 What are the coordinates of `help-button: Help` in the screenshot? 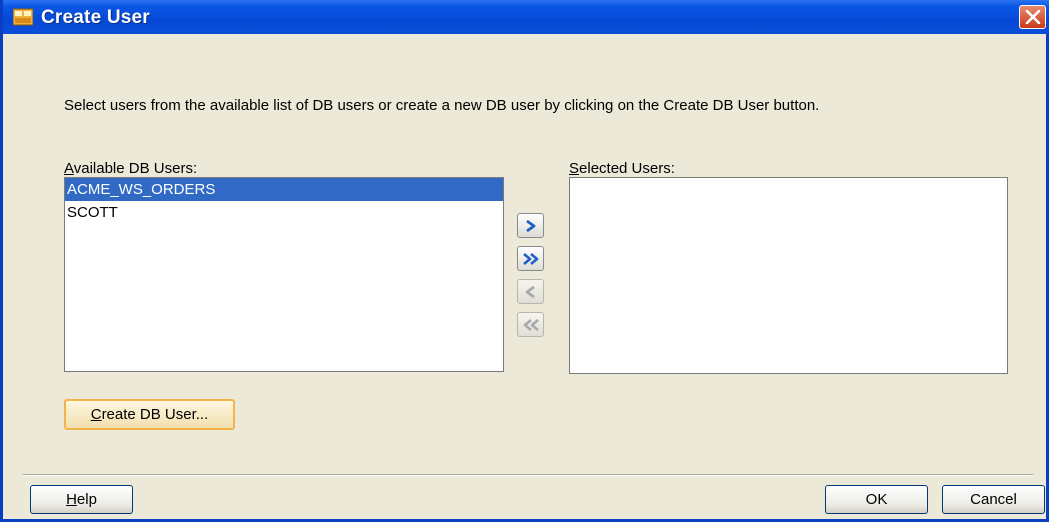 It's located at (81, 499).